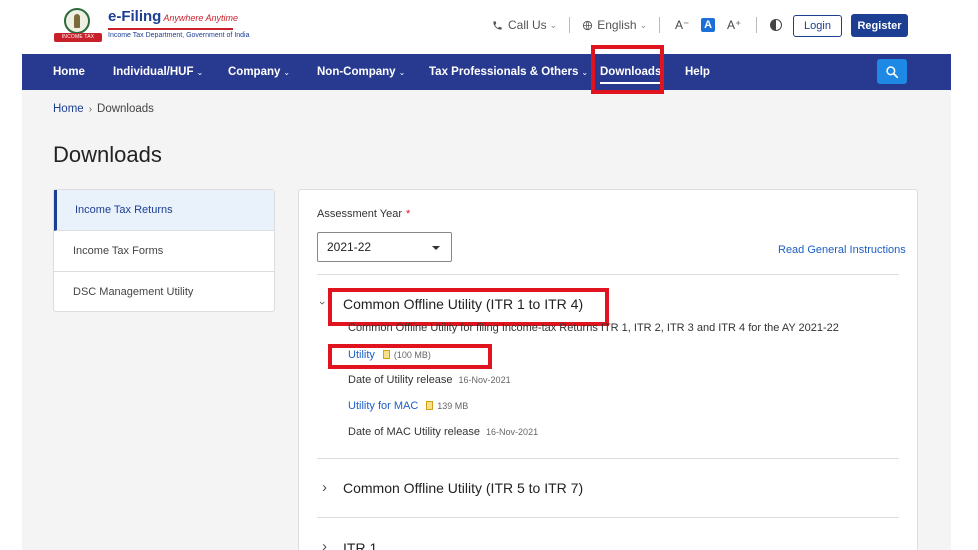 The height and width of the screenshot is (550, 978). What do you see at coordinates (383, 406) in the screenshot?
I see `mac-utility-download-link: Utility for MAC` at bounding box center [383, 406].